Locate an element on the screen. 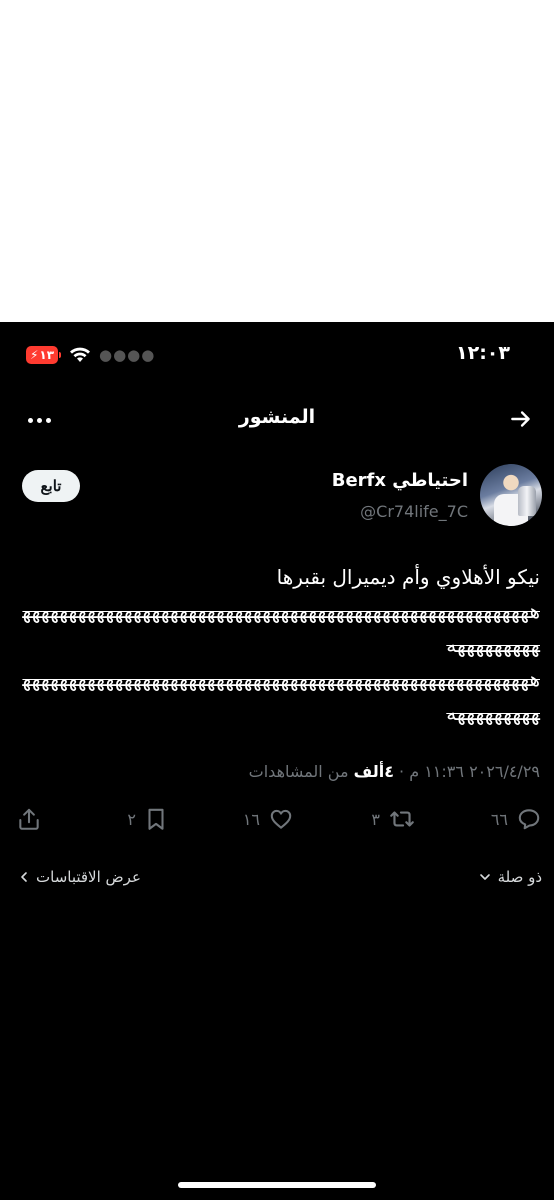 The image size is (554, 1200). bookmark-button: ٢ is located at coordinates (147, 819).